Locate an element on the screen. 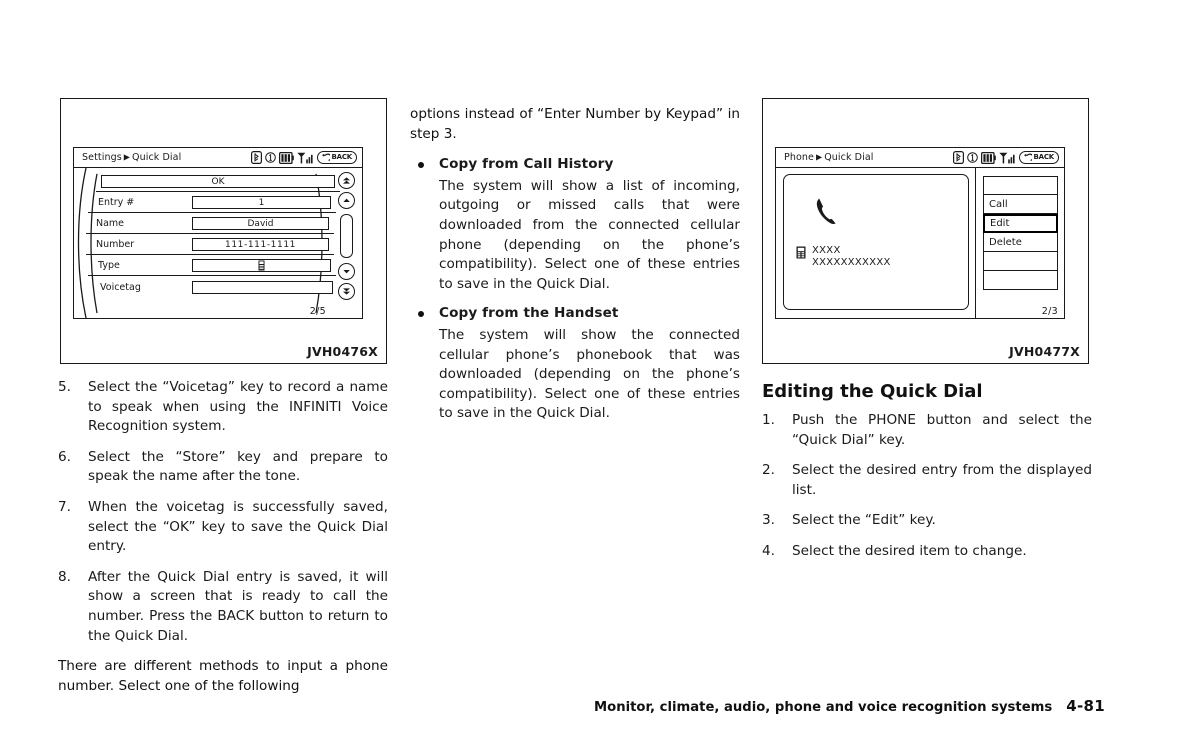 The width and height of the screenshot is (1200, 741). voicetag-field is located at coordinates (262, 287).